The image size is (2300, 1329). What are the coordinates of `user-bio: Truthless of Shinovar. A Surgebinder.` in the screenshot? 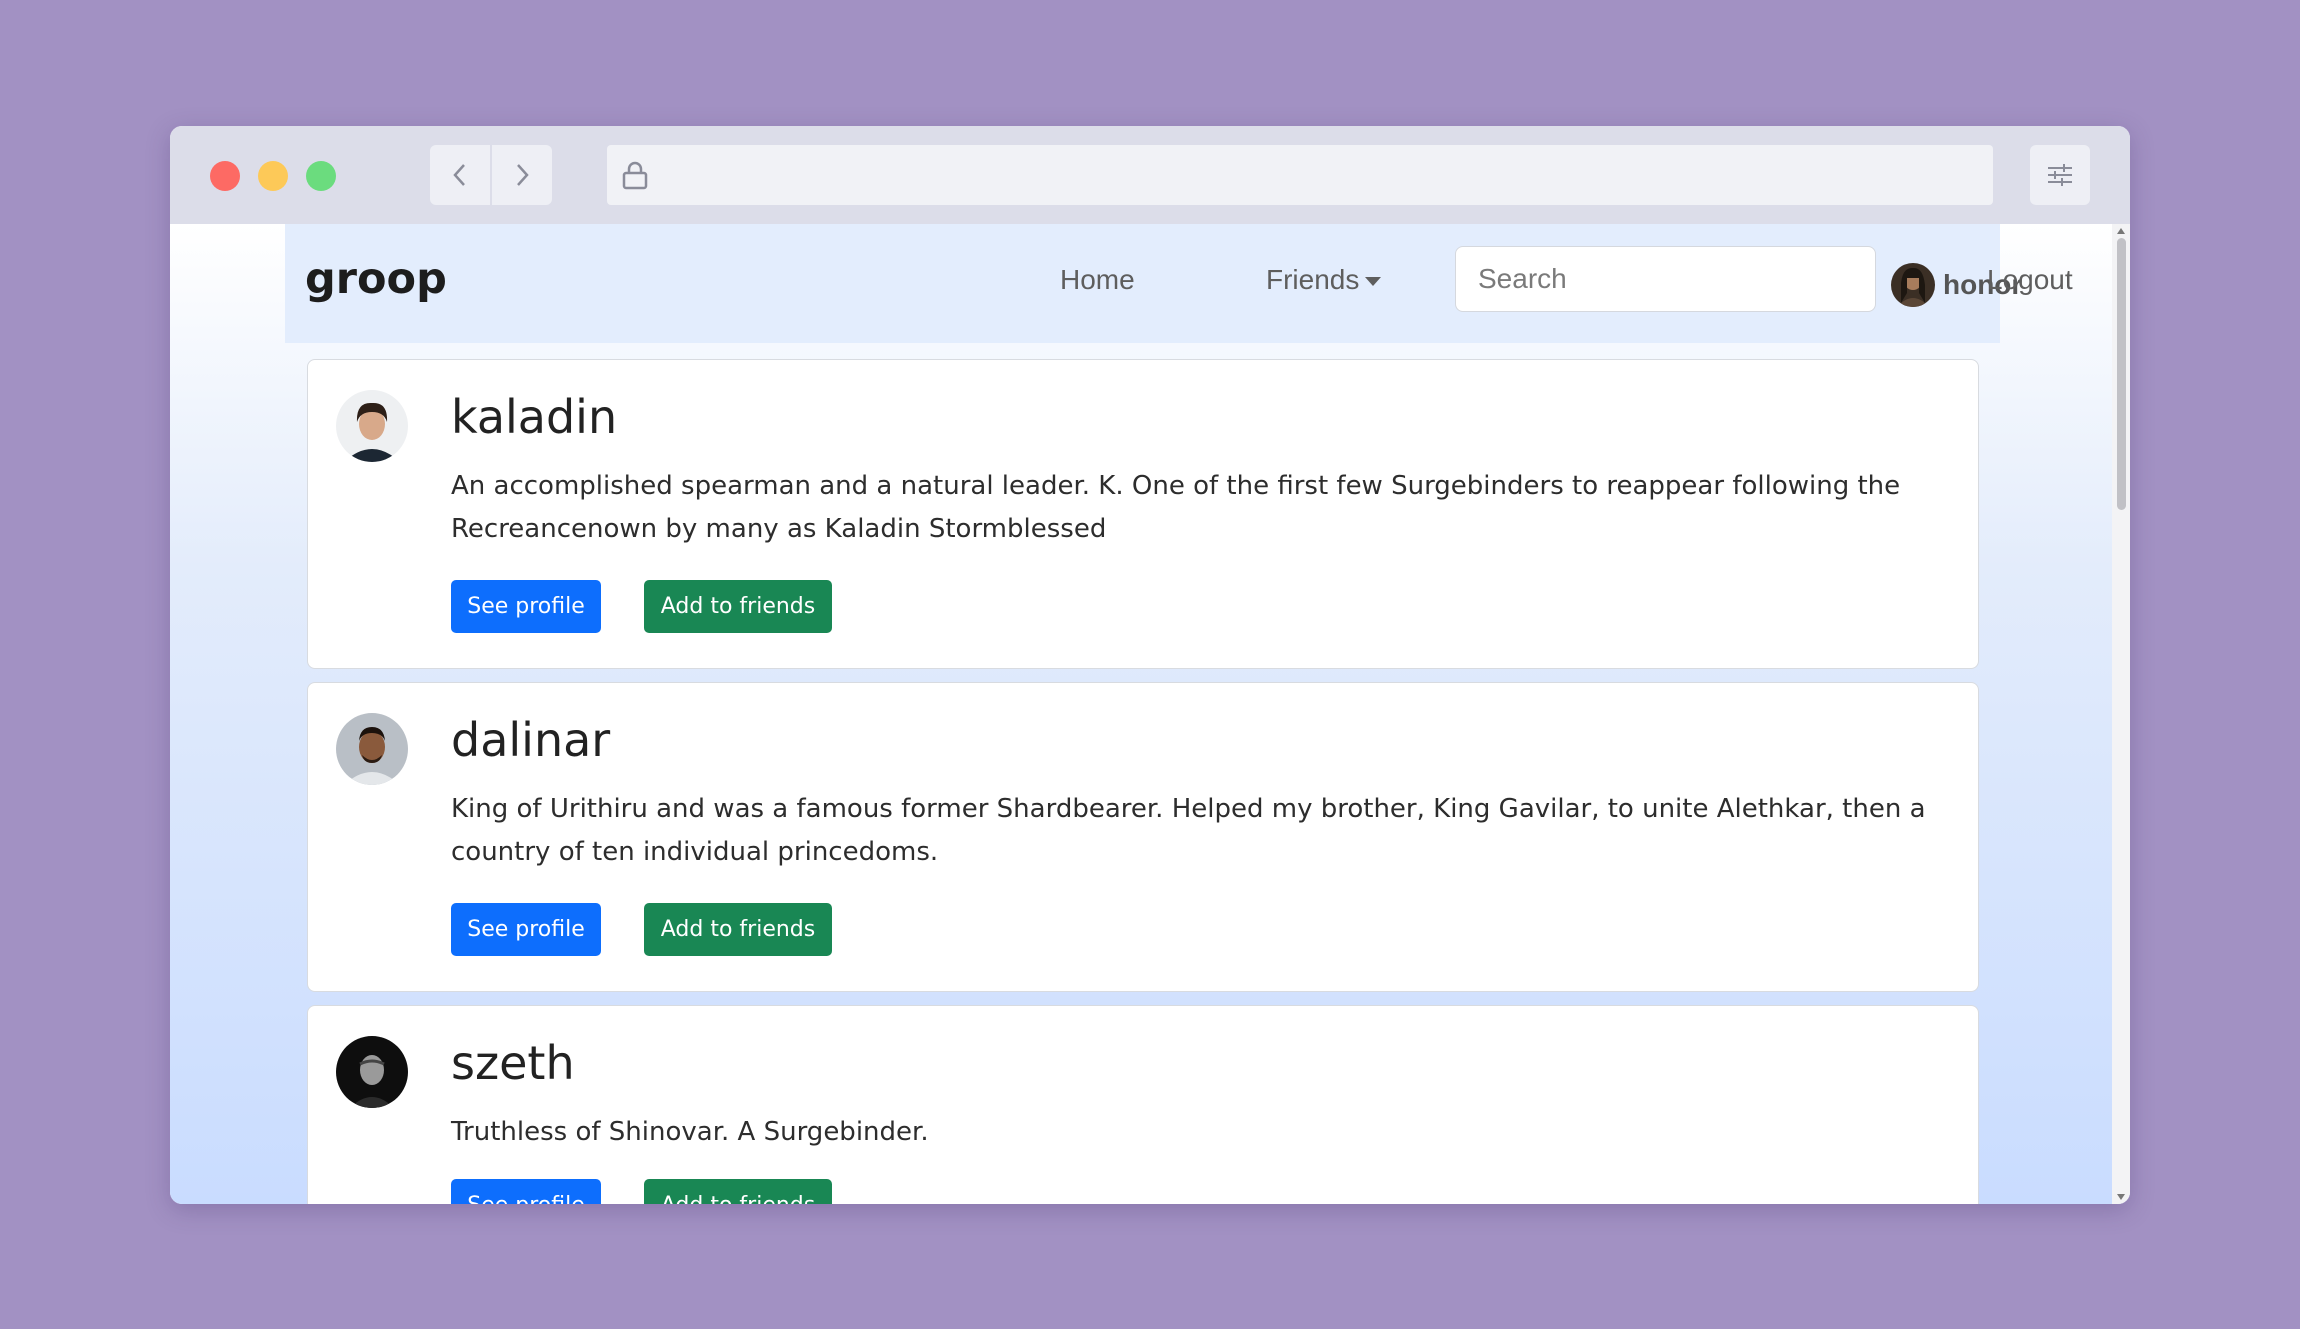 It's located at (690, 1132).